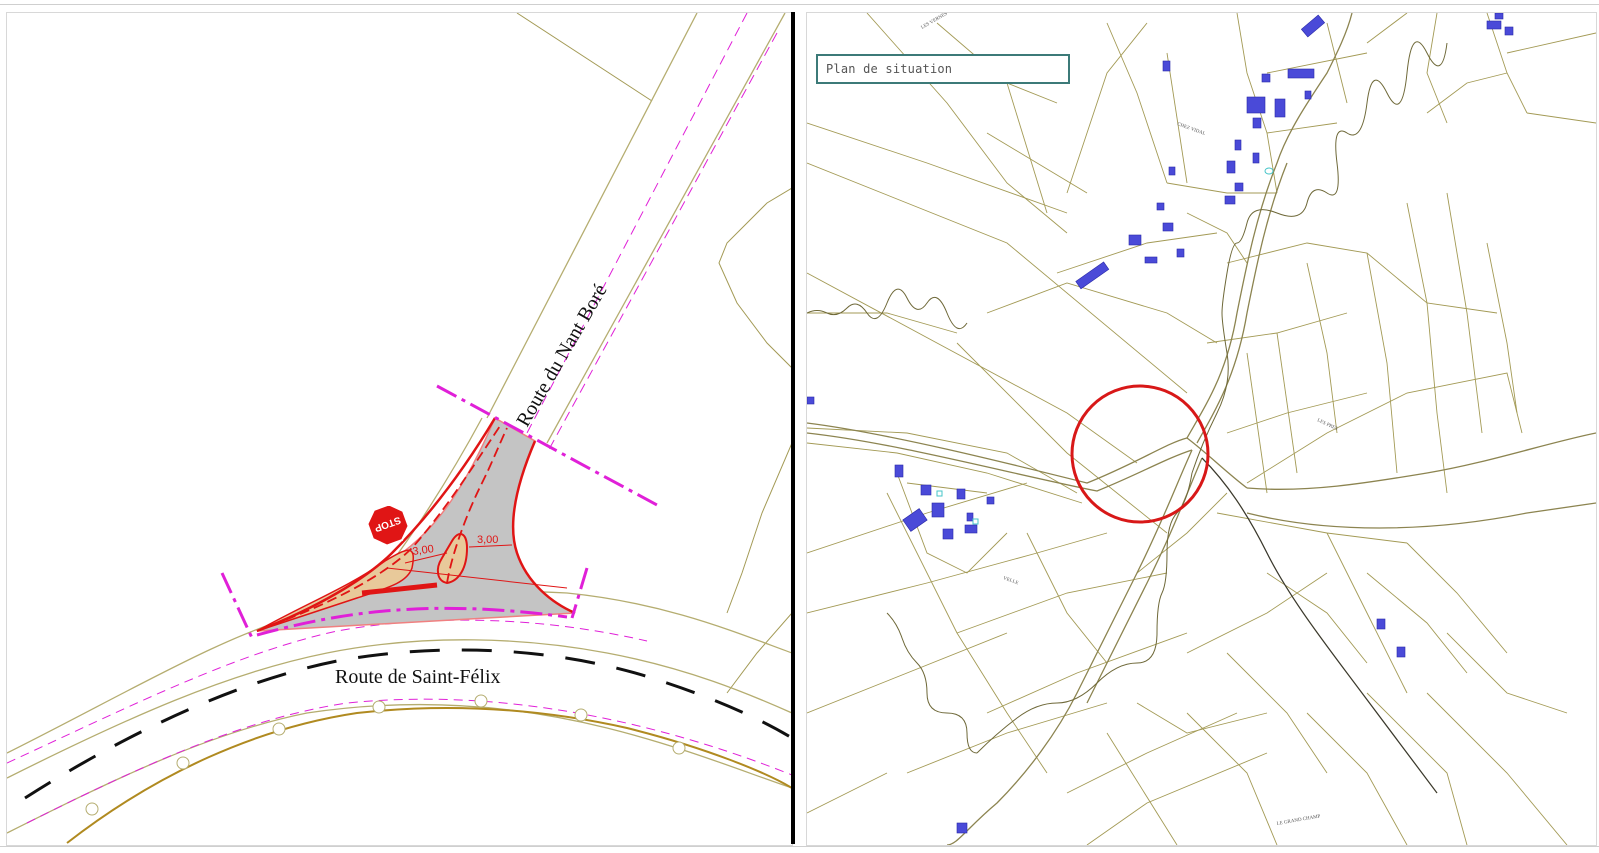  What do you see at coordinates (793, 428) in the screenshot?
I see `panel-divider` at bounding box center [793, 428].